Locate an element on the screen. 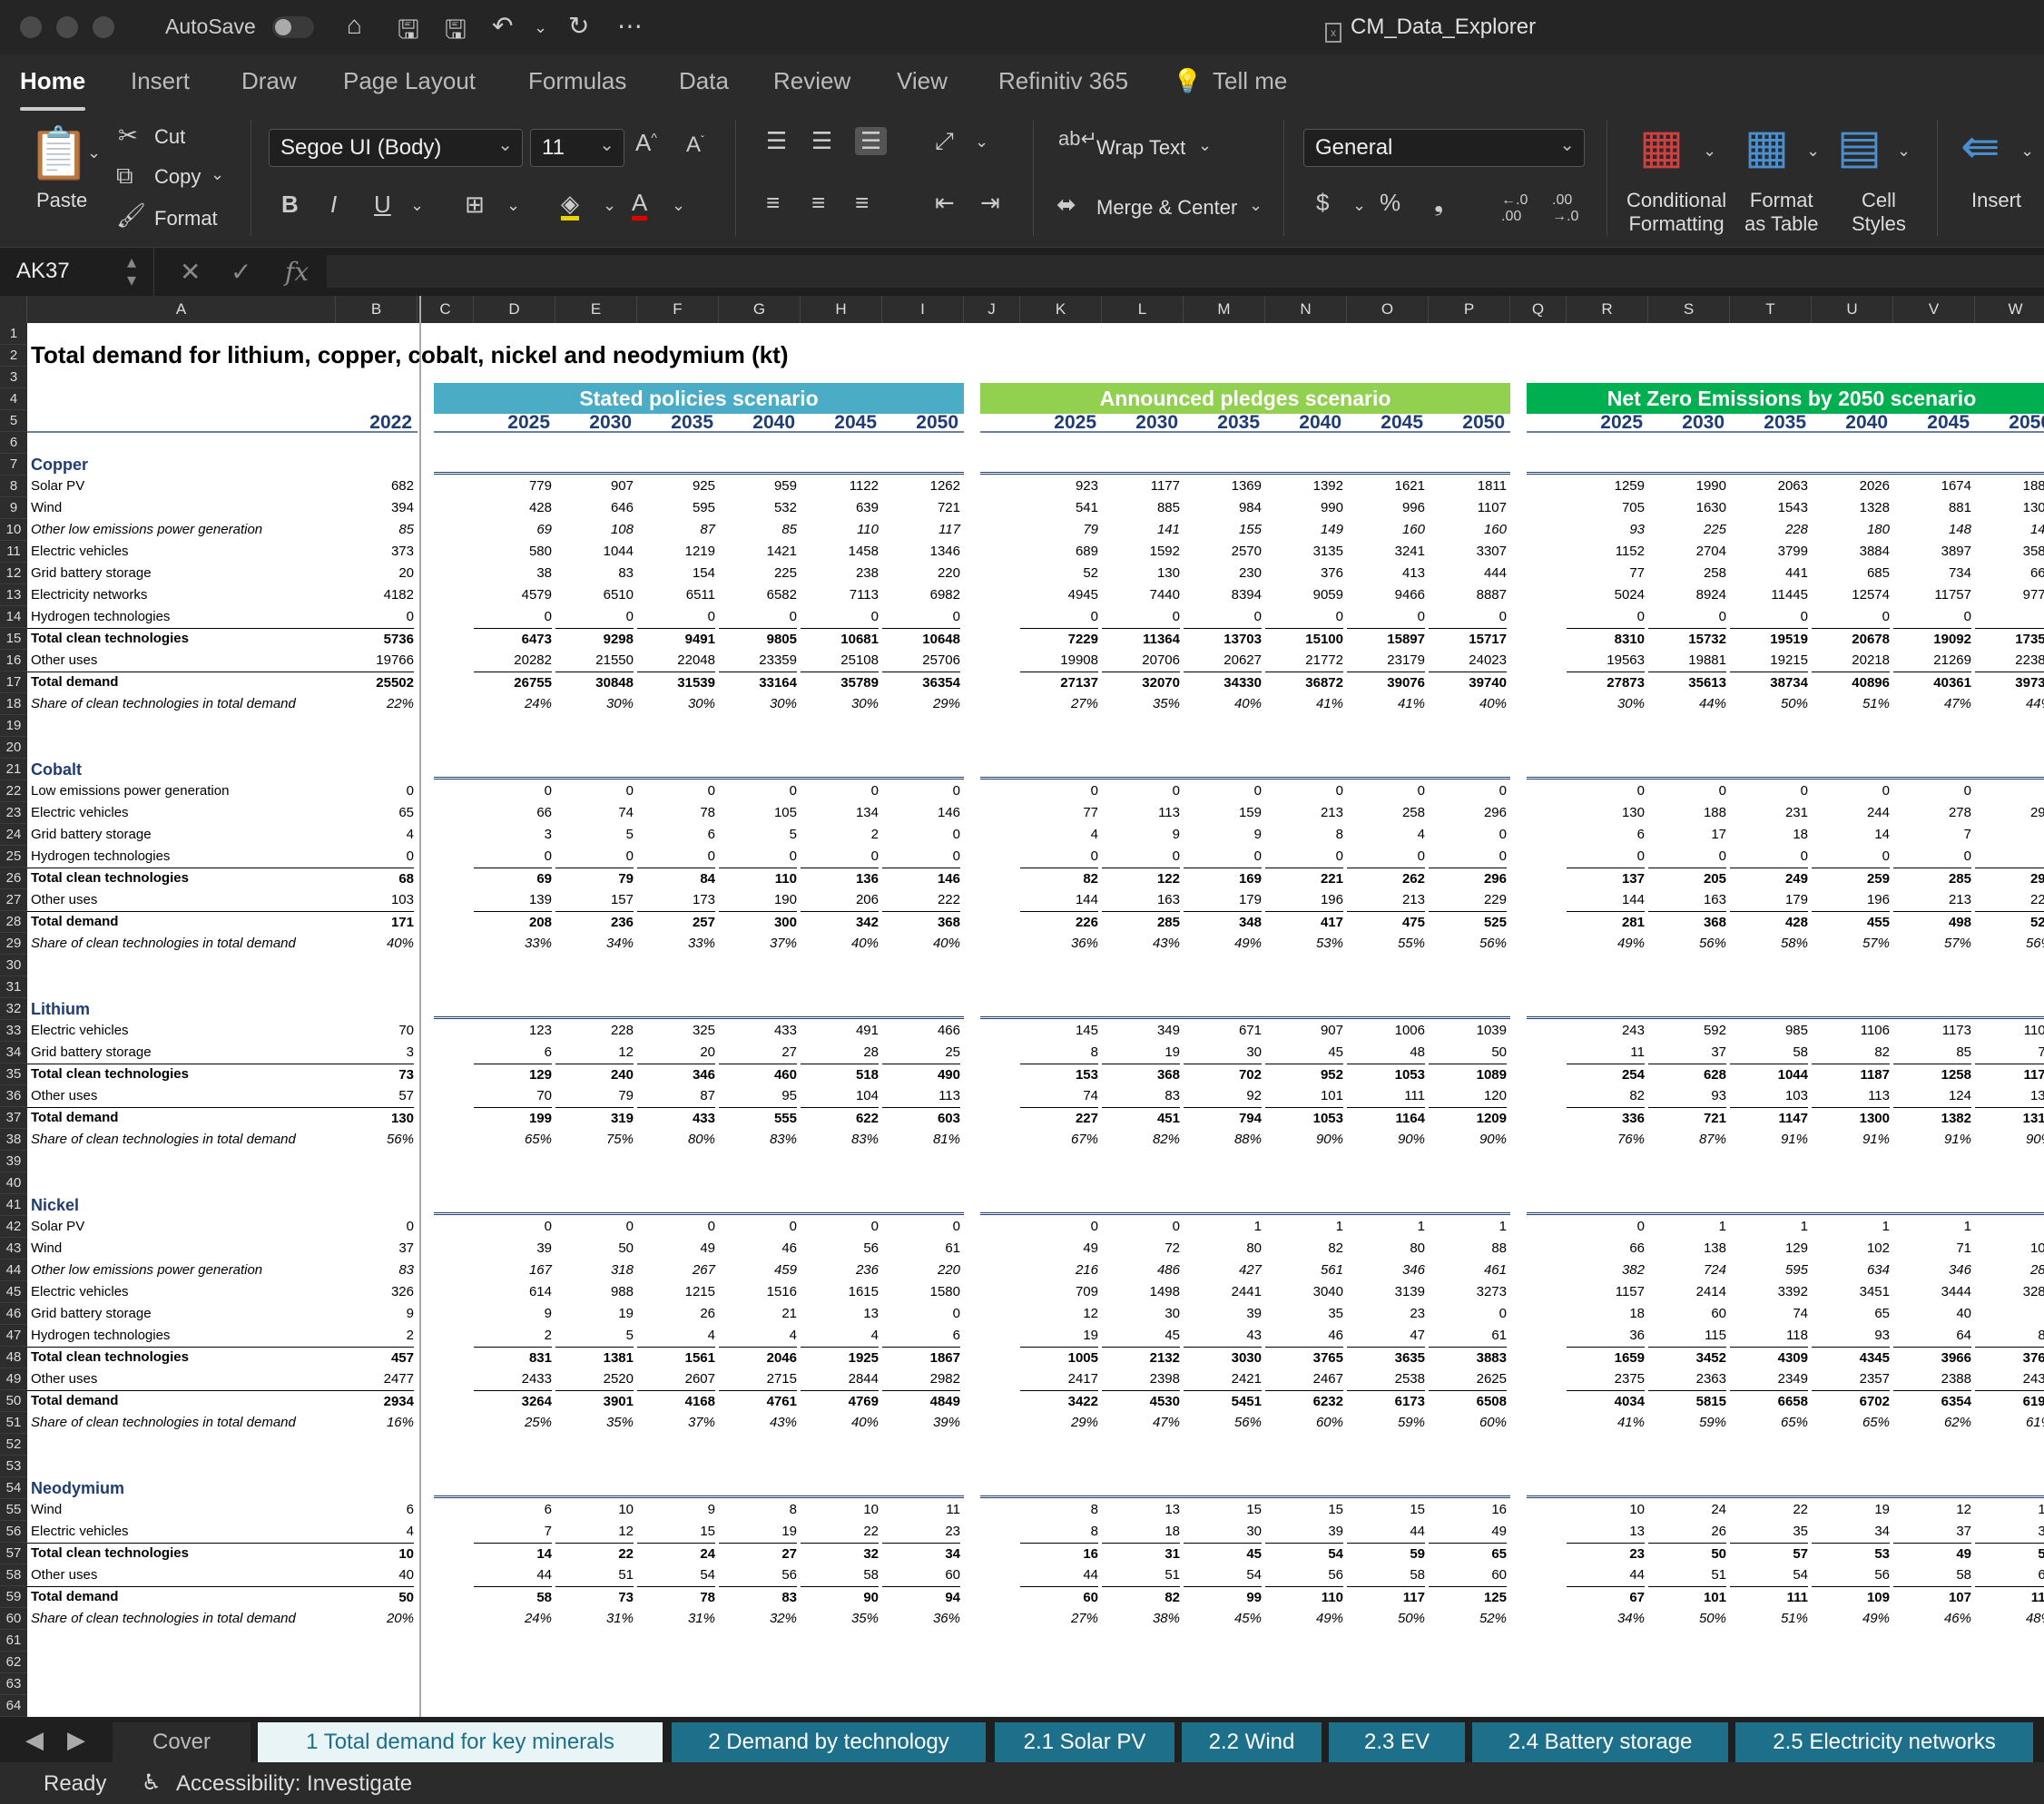 This screenshot has width=2044, height=1804. cell-value: 221 is located at coordinates (1304, 878).